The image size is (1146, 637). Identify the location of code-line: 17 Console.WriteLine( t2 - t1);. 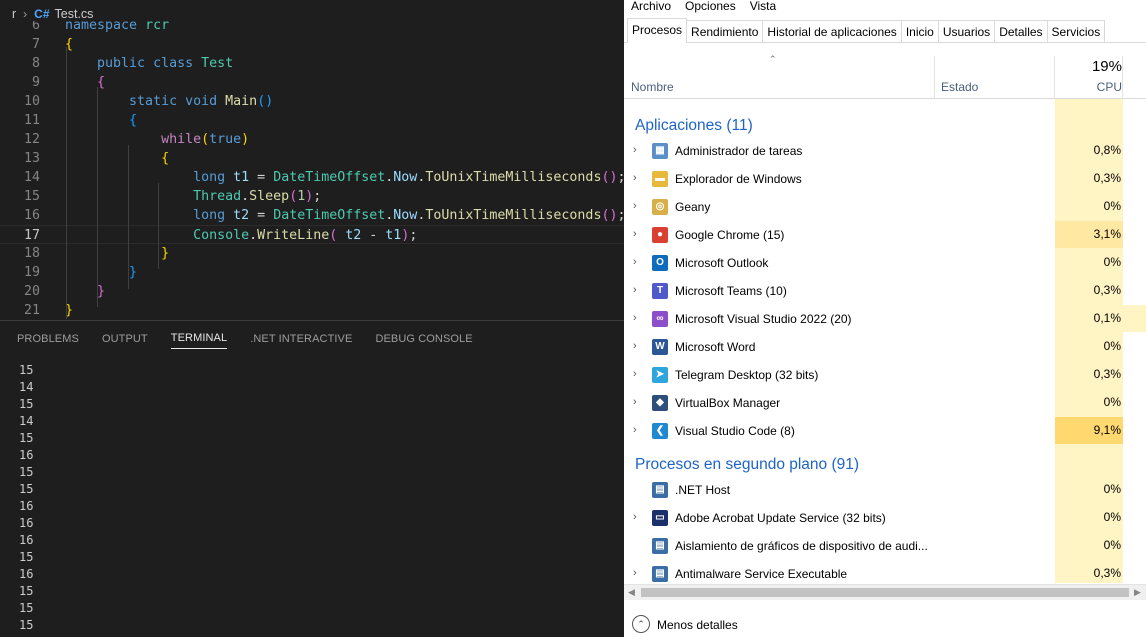
(312, 234).